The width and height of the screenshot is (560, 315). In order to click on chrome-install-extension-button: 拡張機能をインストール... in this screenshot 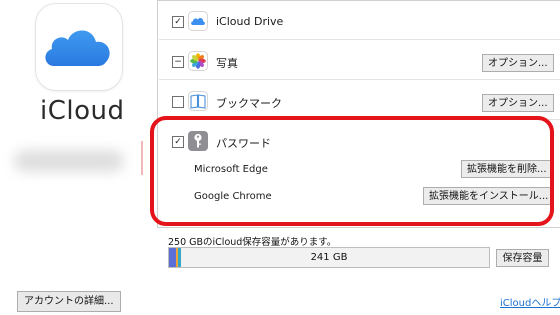, I will do `click(489, 196)`.